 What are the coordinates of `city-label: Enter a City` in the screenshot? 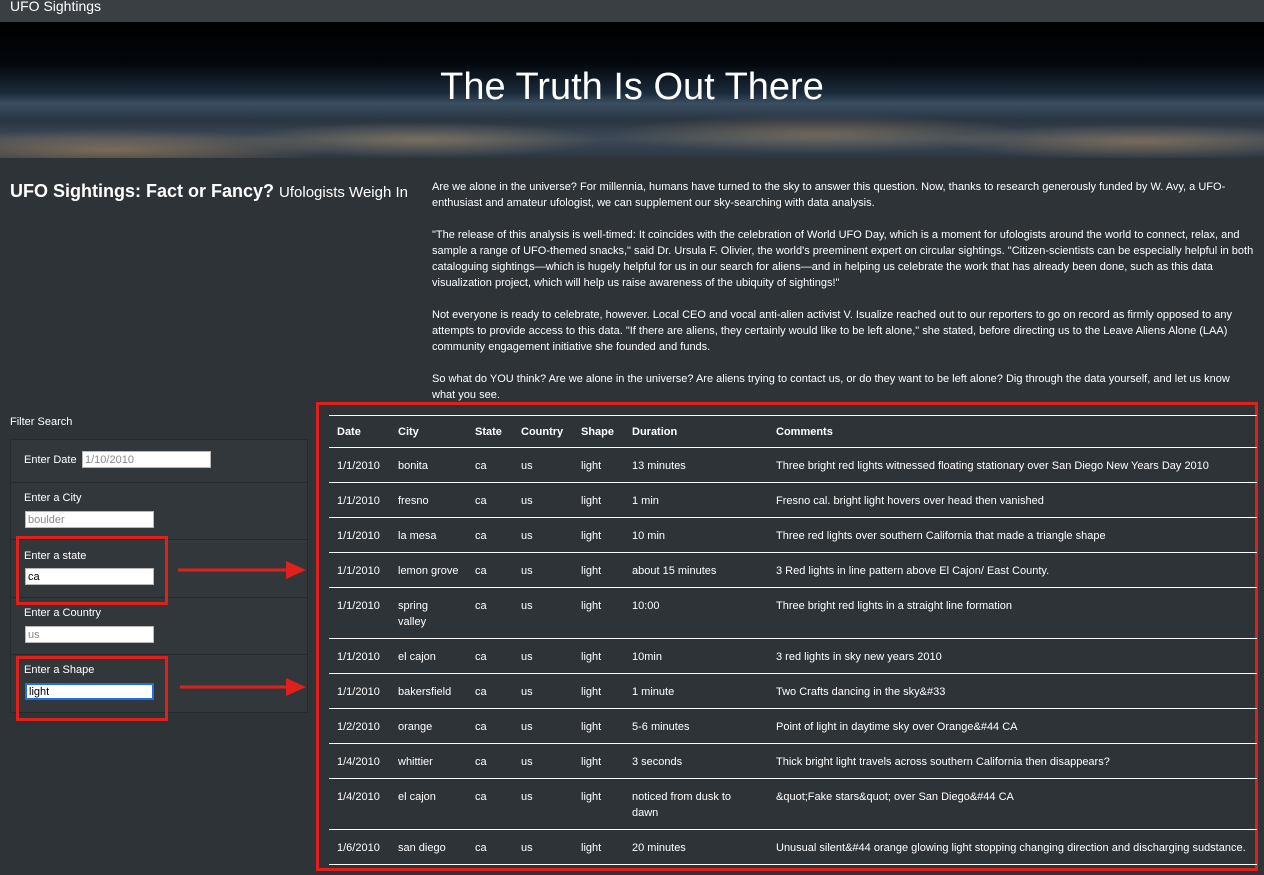 It's located at (53, 498).